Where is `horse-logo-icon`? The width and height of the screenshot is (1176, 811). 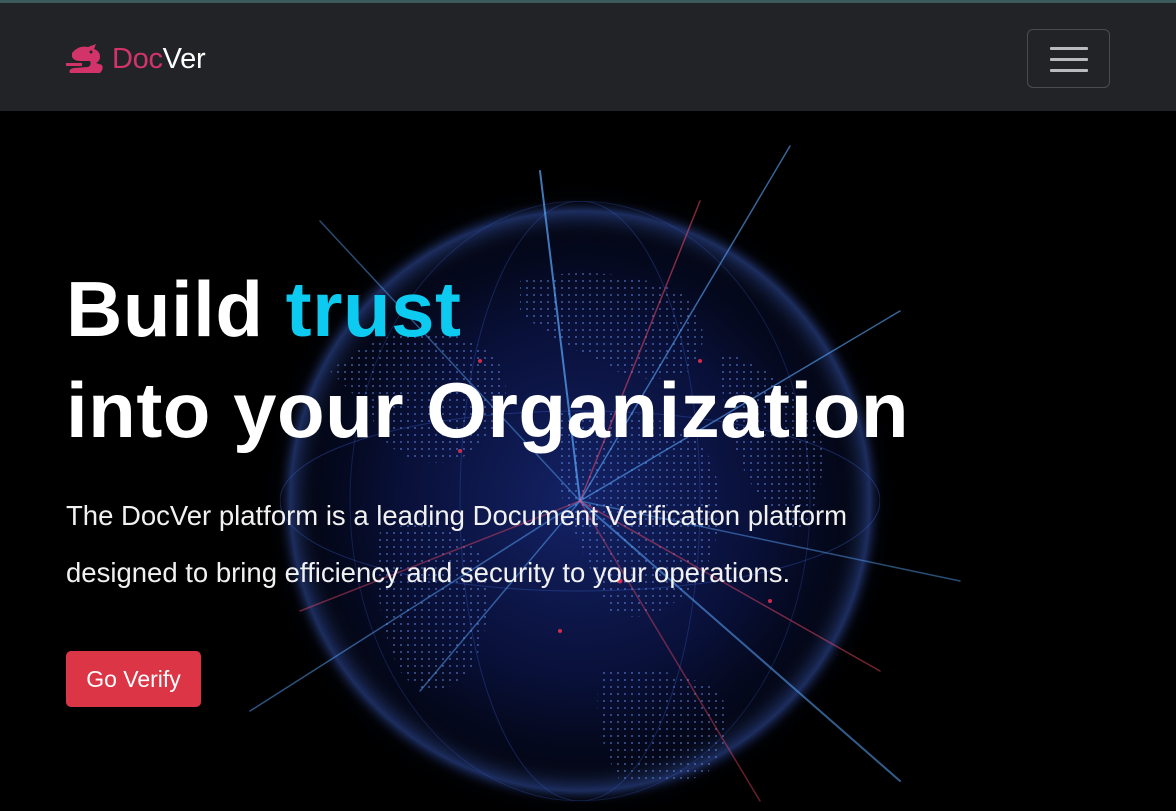 horse-logo-icon is located at coordinates (84, 58).